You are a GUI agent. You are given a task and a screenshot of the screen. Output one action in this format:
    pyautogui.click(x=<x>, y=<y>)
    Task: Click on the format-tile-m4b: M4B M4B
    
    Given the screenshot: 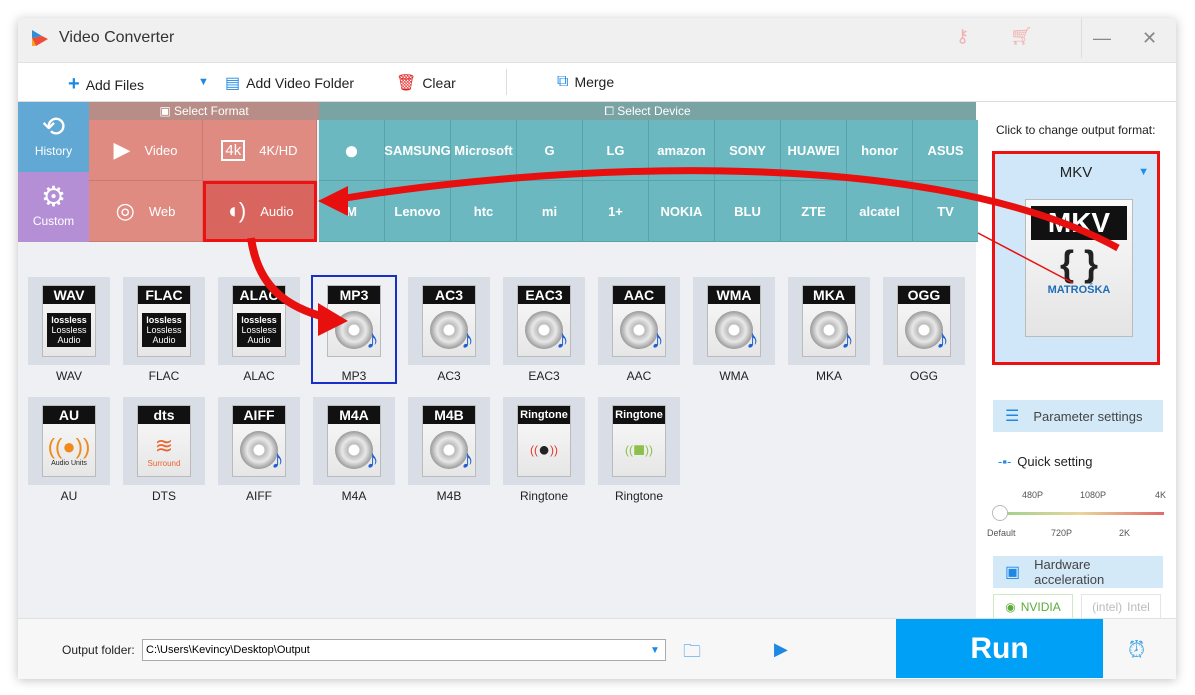 What is the action you would take?
    pyautogui.click(x=449, y=450)
    